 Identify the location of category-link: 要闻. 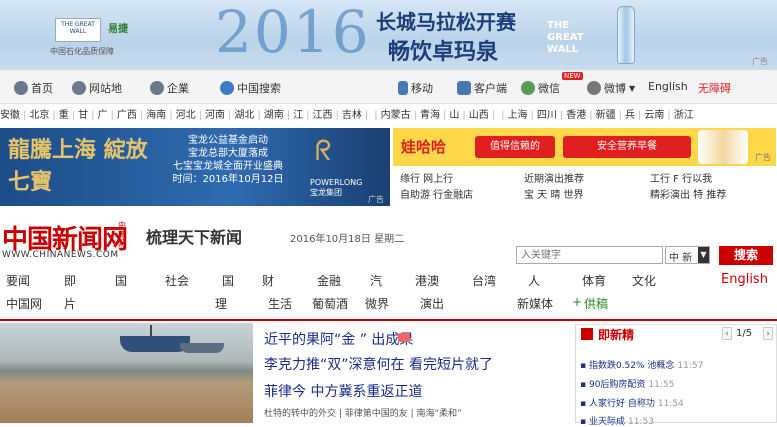
(18, 280).